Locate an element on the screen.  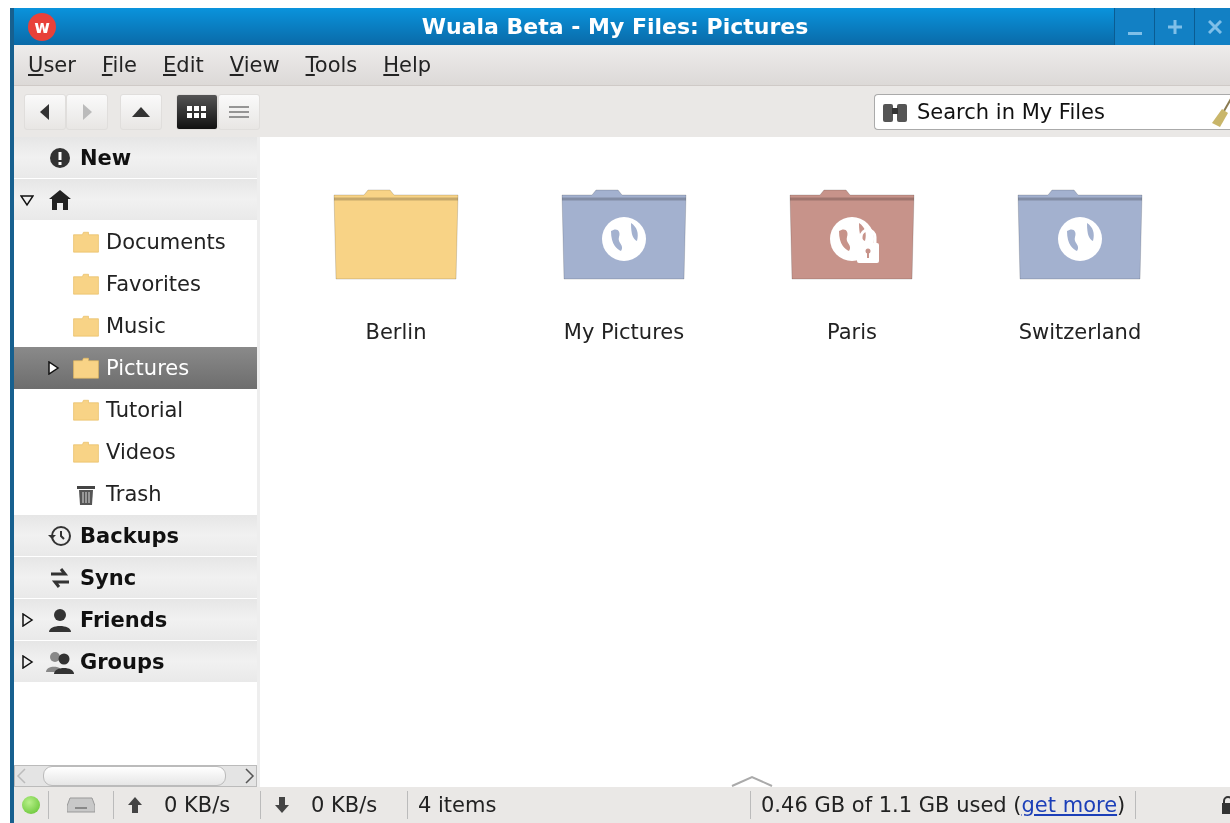
section-label: Friends is located at coordinates (124, 619).